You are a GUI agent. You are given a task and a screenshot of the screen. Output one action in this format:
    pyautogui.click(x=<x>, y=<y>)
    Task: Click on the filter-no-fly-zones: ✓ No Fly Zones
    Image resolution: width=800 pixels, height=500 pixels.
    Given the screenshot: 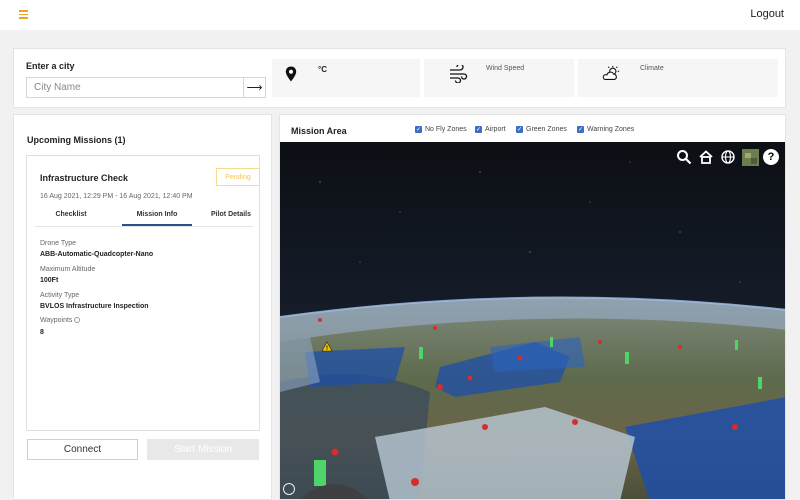 What is the action you would take?
    pyautogui.click(x=441, y=129)
    